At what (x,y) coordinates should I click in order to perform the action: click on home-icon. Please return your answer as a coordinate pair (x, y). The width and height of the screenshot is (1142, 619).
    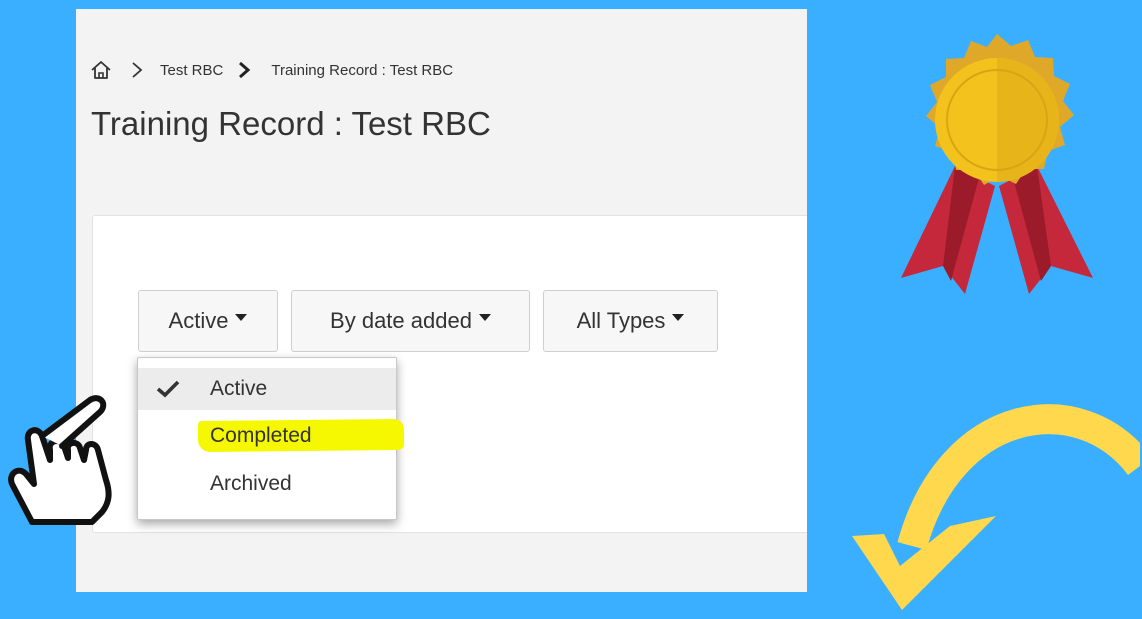
    Looking at the image, I should click on (101, 70).